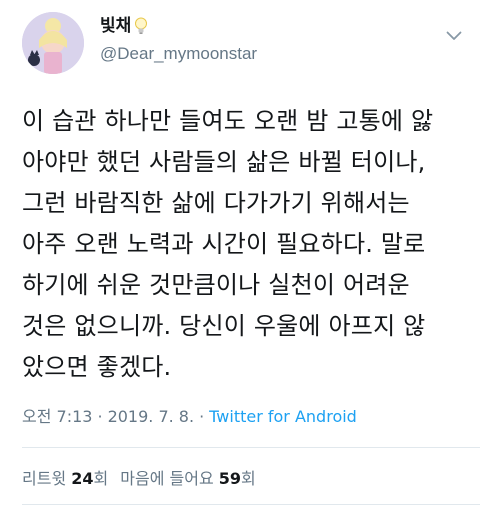 This screenshot has height=508, width=480. Describe the element at coordinates (82, 478) in the screenshot. I see `retweets-count: 24` at that location.